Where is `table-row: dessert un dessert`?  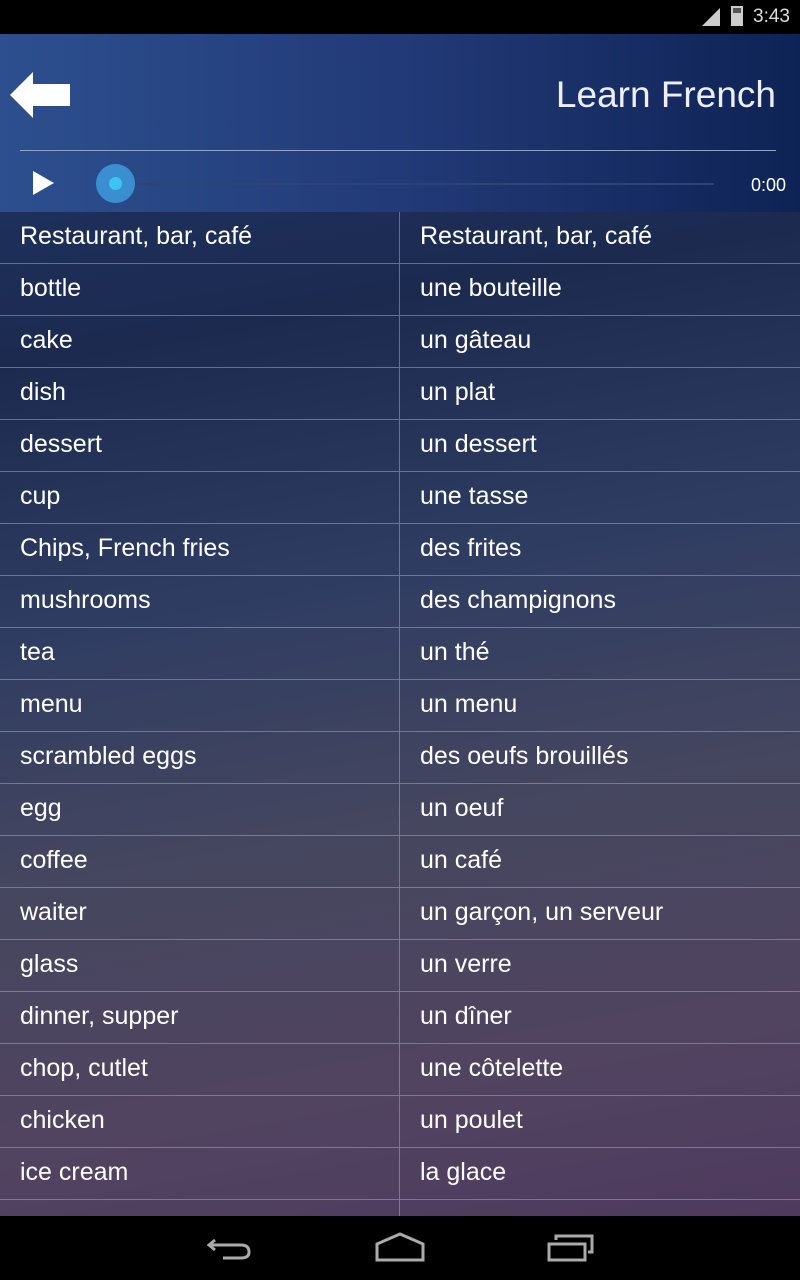 table-row: dessert un dessert is located at coordinates (400, 446).